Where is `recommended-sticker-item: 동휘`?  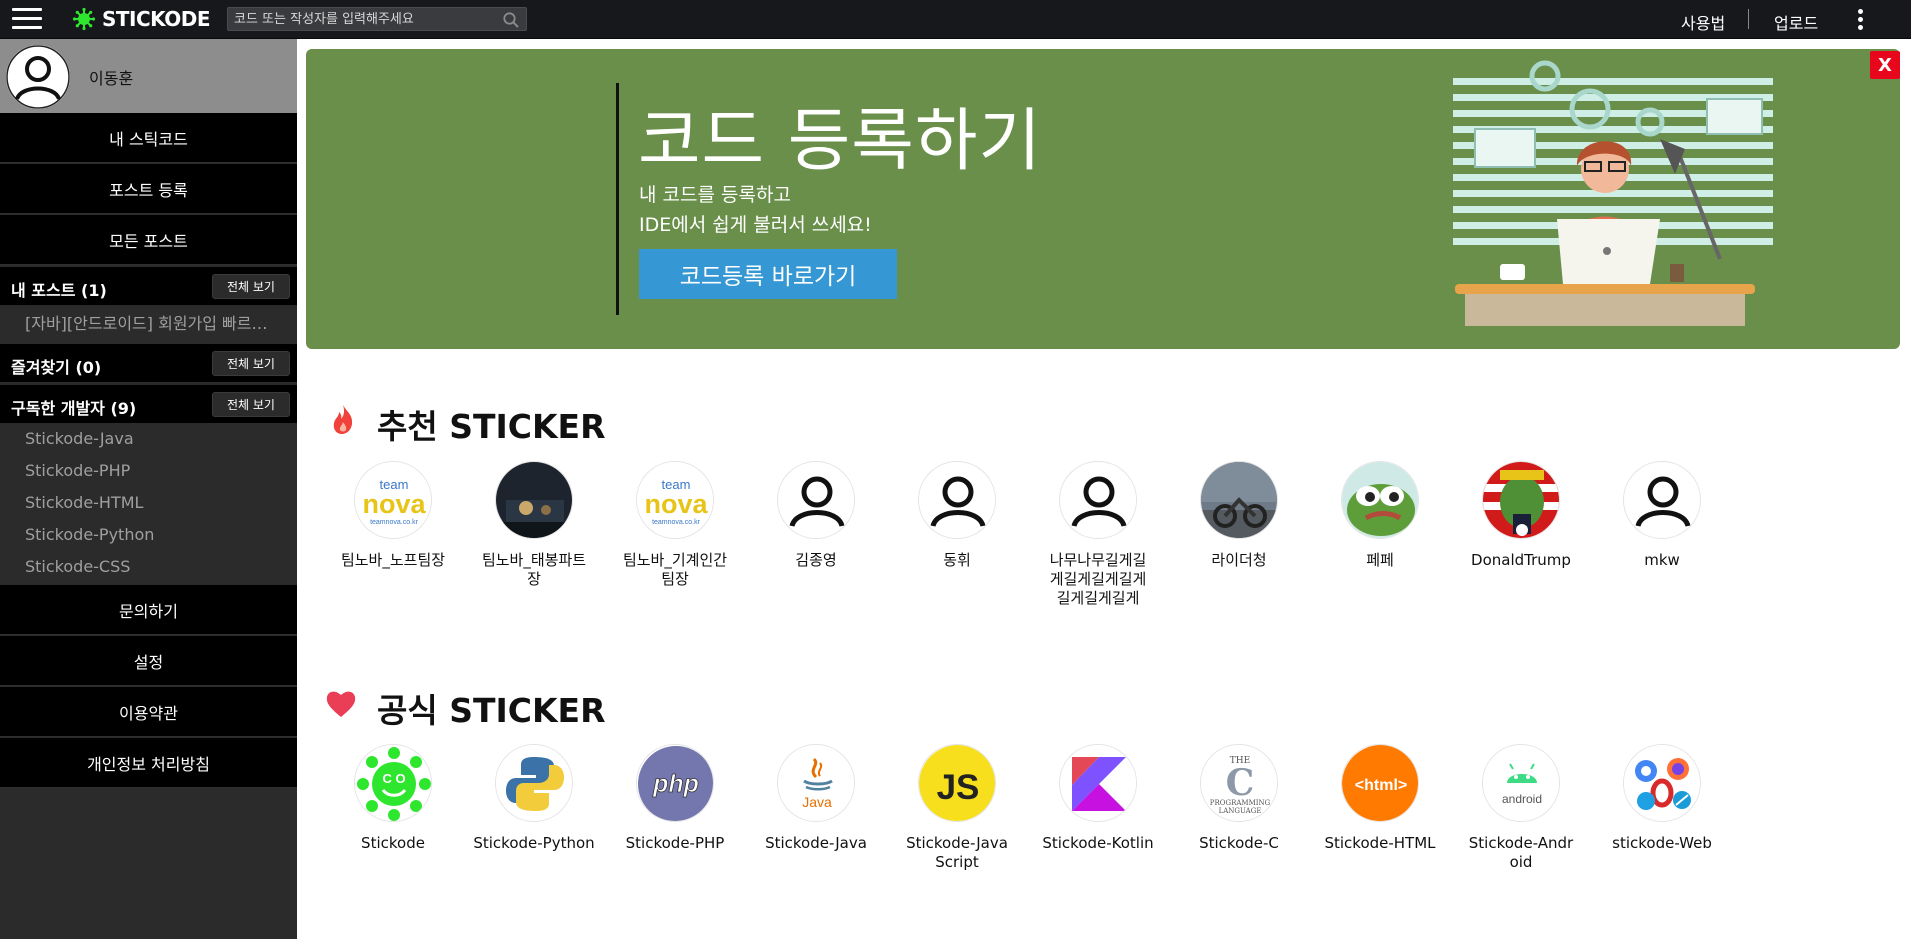
recommended-sticker-item: 동휘 is located at coordinates (957, 515).